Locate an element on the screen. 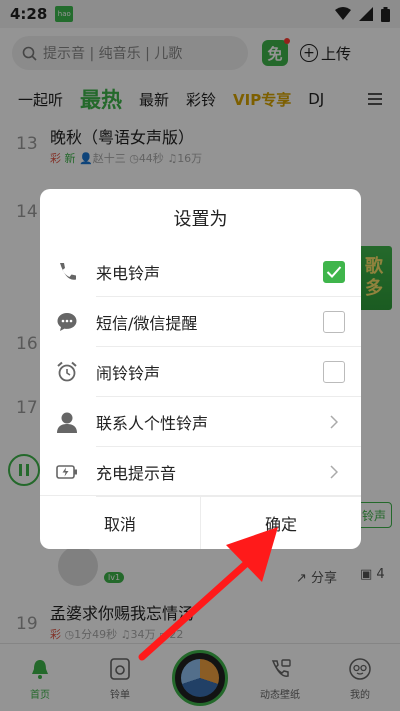  dialog-buttons: 取消 确定 is located at coordinates (200, 522).